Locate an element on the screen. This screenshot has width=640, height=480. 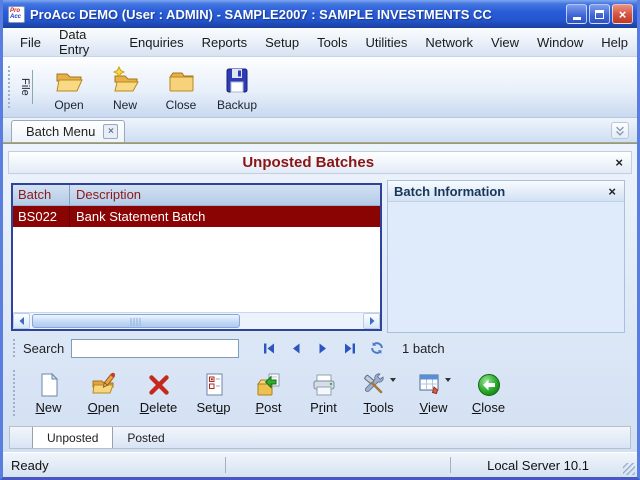
close-button: × is located at coordinates (622, 14).